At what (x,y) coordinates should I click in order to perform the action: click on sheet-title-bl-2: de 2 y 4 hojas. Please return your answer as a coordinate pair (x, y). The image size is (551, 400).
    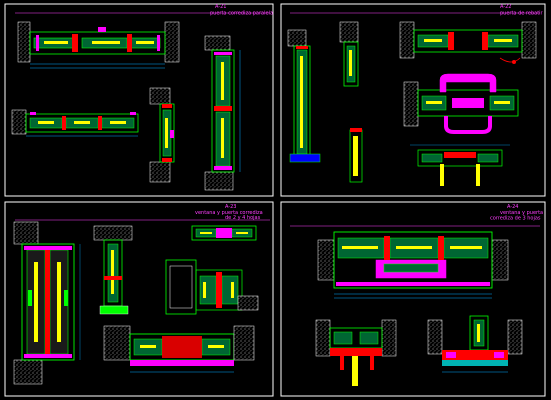
    Looking at the image, I should click on (243, 218).